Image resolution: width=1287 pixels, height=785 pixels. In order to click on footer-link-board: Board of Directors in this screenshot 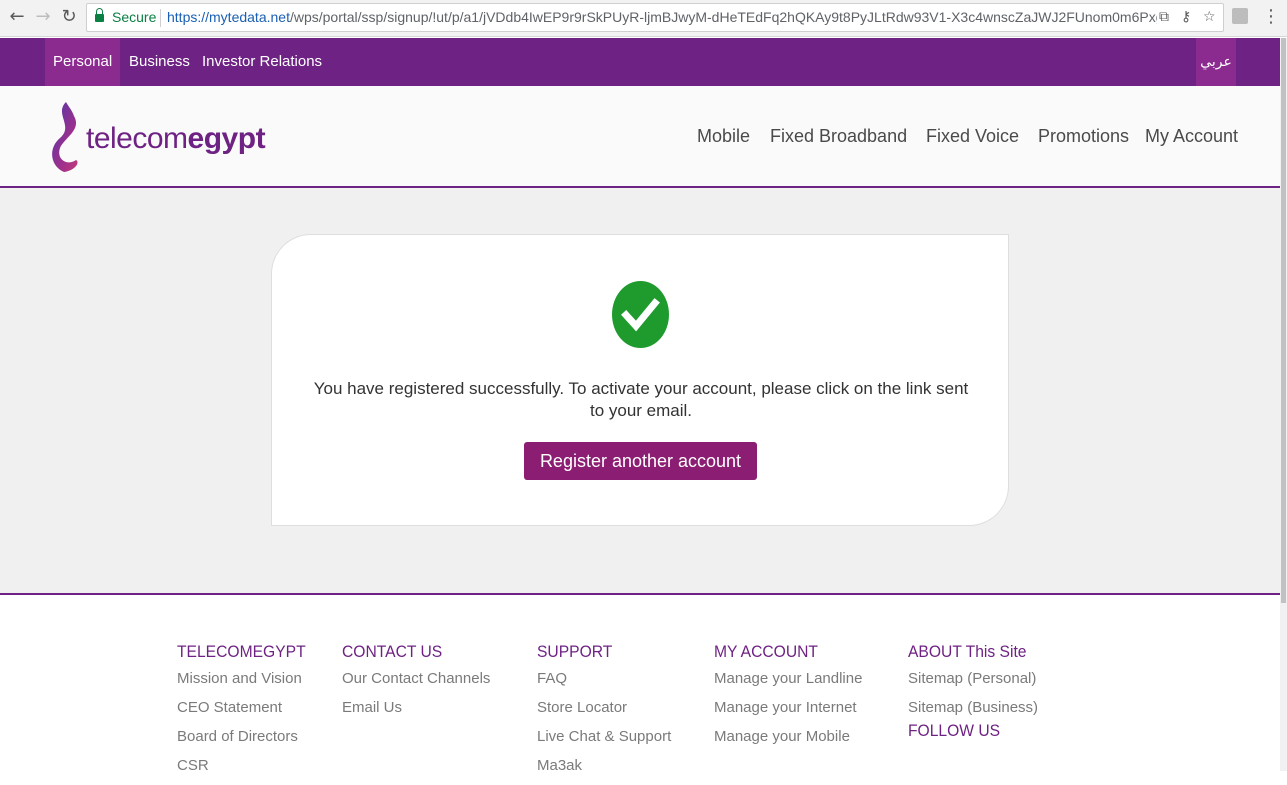, I will do `click(247, 741)`.